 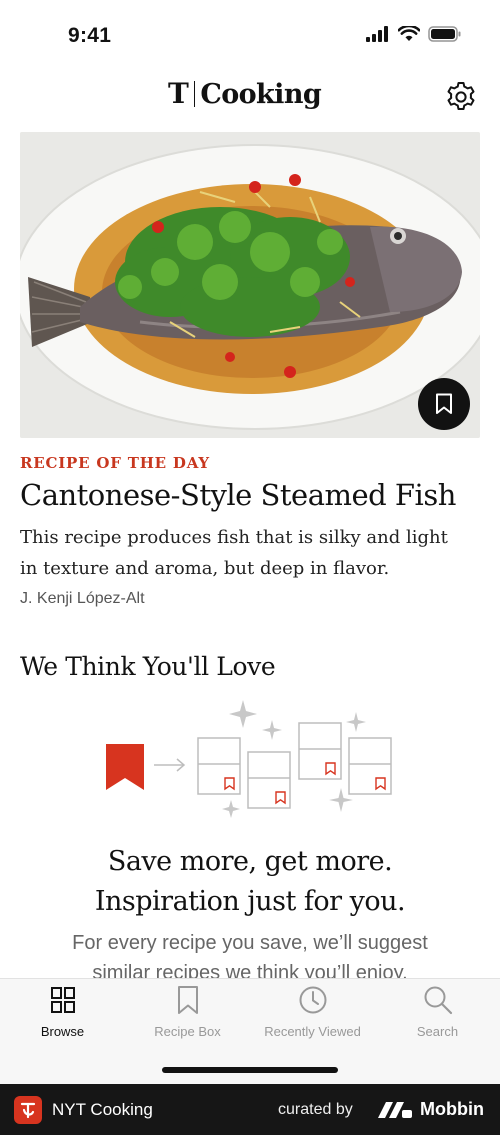 I want to click on promo-body-line1: For every recipe you save, we’ll suggest, so click(x=250, y=943).